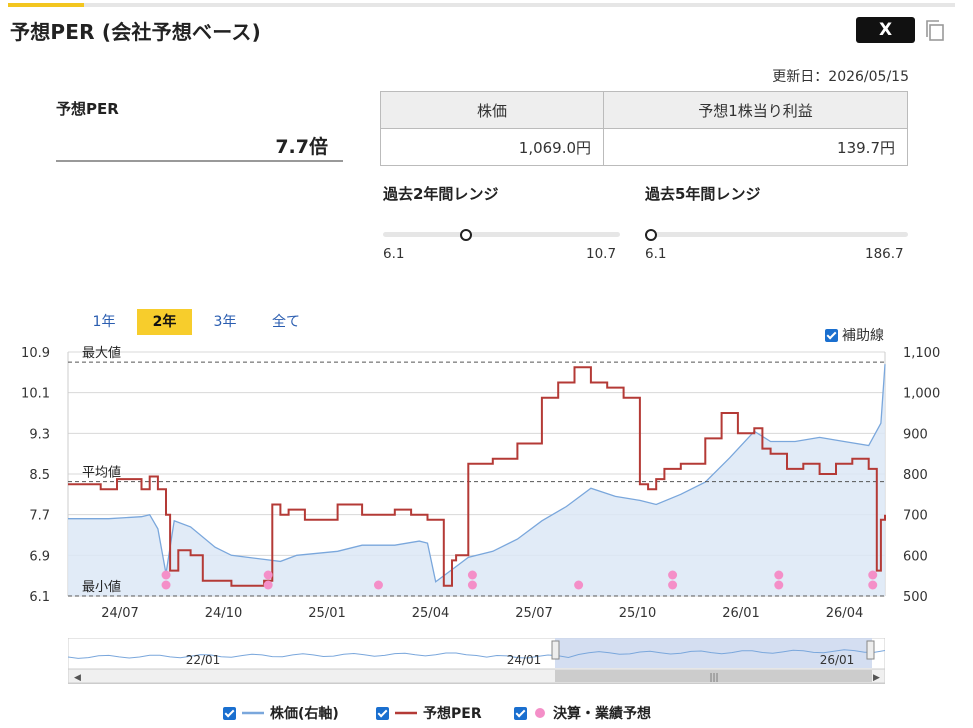 This screenshot has width=973, height=728. What do you see at coordinates (135, 32) in the screenshot?
I see `page-title: 予想PER (会社予想ベース)` at bounding box center [135, 32].